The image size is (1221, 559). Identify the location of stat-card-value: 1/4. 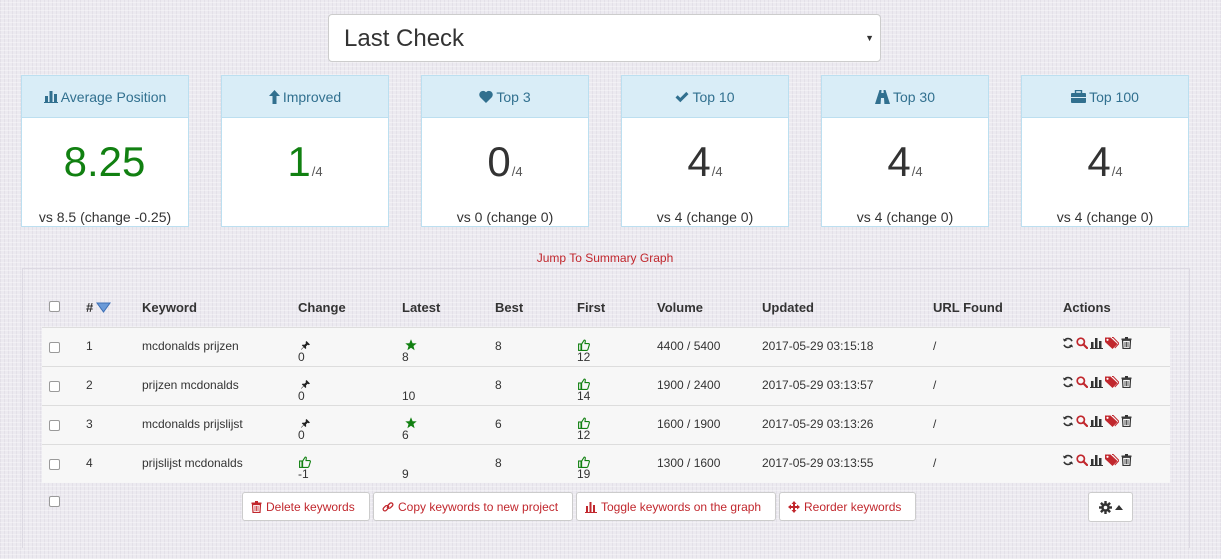
(305, 167).